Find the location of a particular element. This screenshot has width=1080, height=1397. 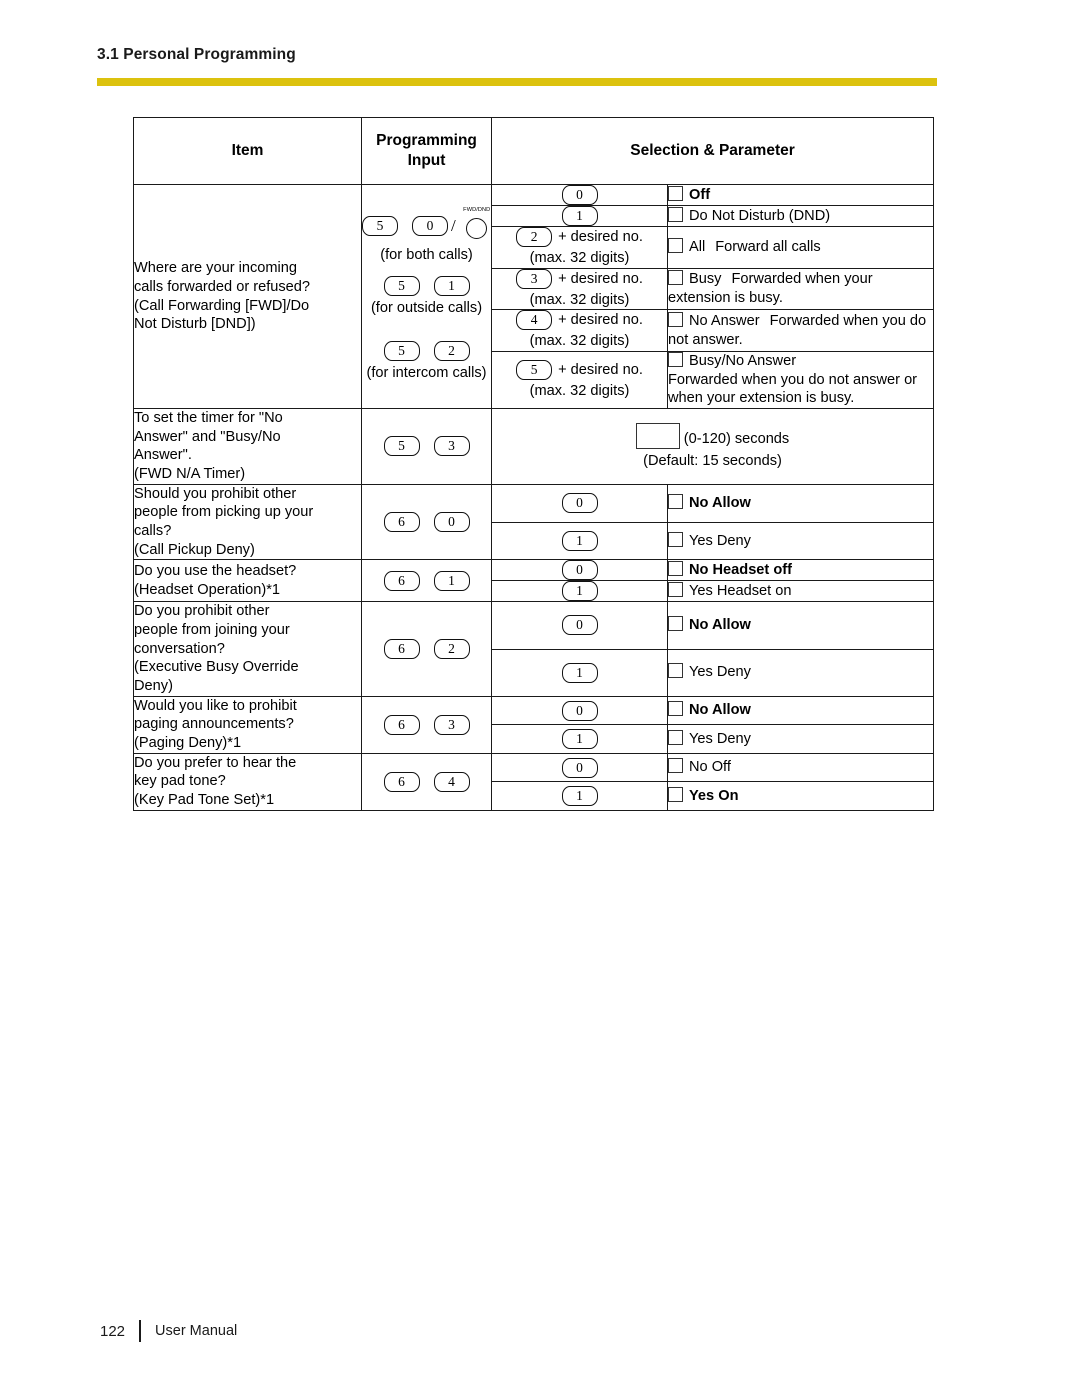

key-digit: 4 is located at coordinates (451, 781).